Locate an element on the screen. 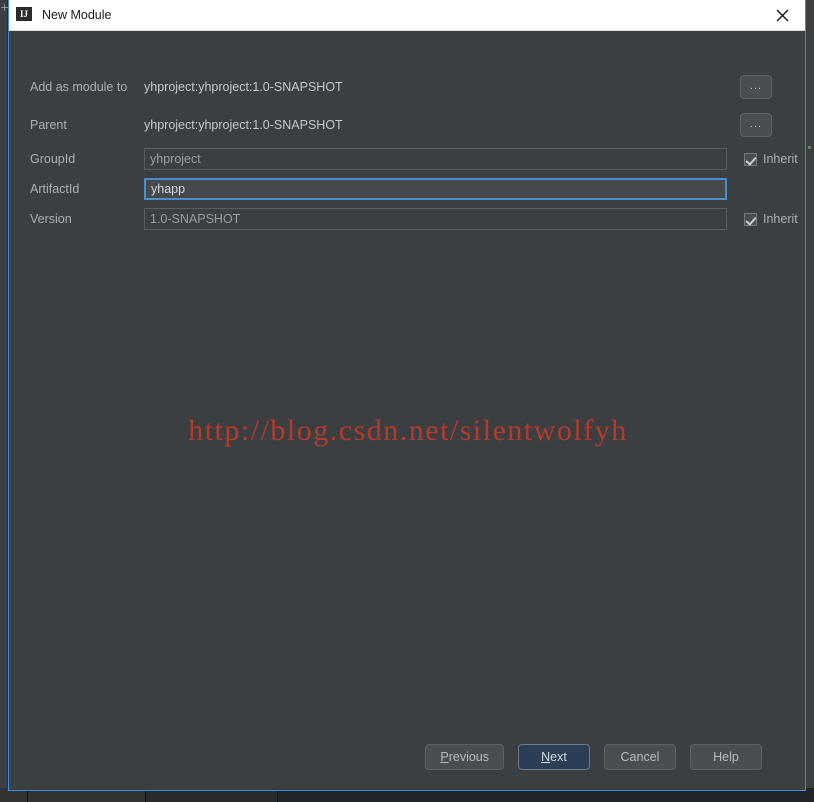  help-button: Help is located at coordinates (726, 757).